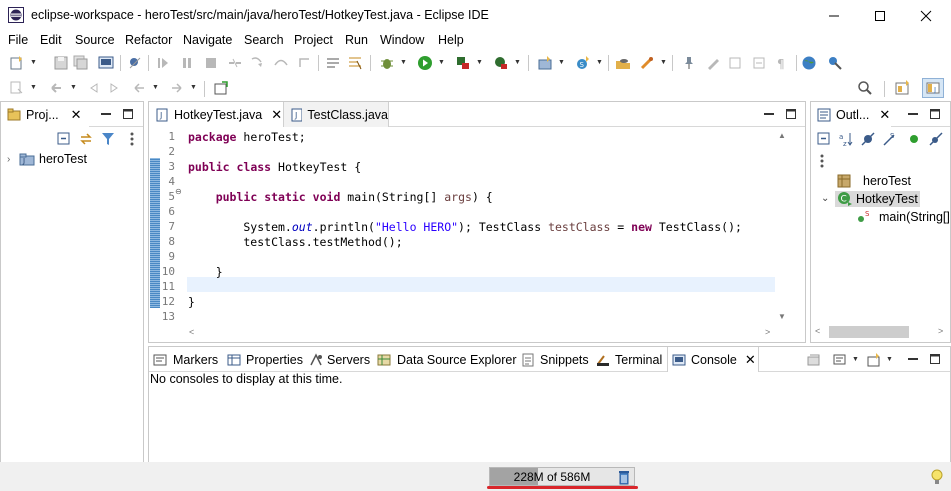 This screenshot has height=491, width=951. What do you see at coordinates (937, 478) in the screenshot?
I see `tip-lightbulb-icon` at bounding box center [937, 478].